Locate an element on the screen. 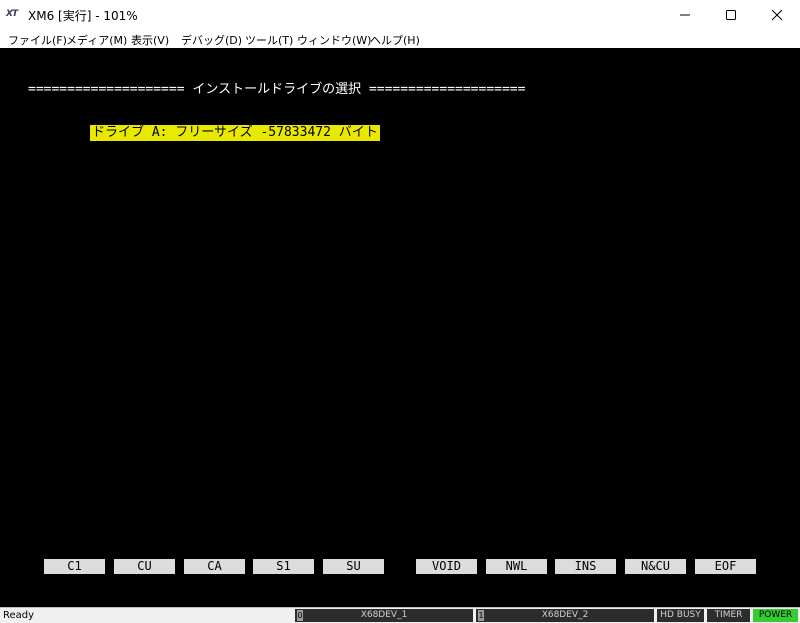 This screenshot has width=800, height=623. menu-media: メディア(M) is located at coordinates (96, 40).